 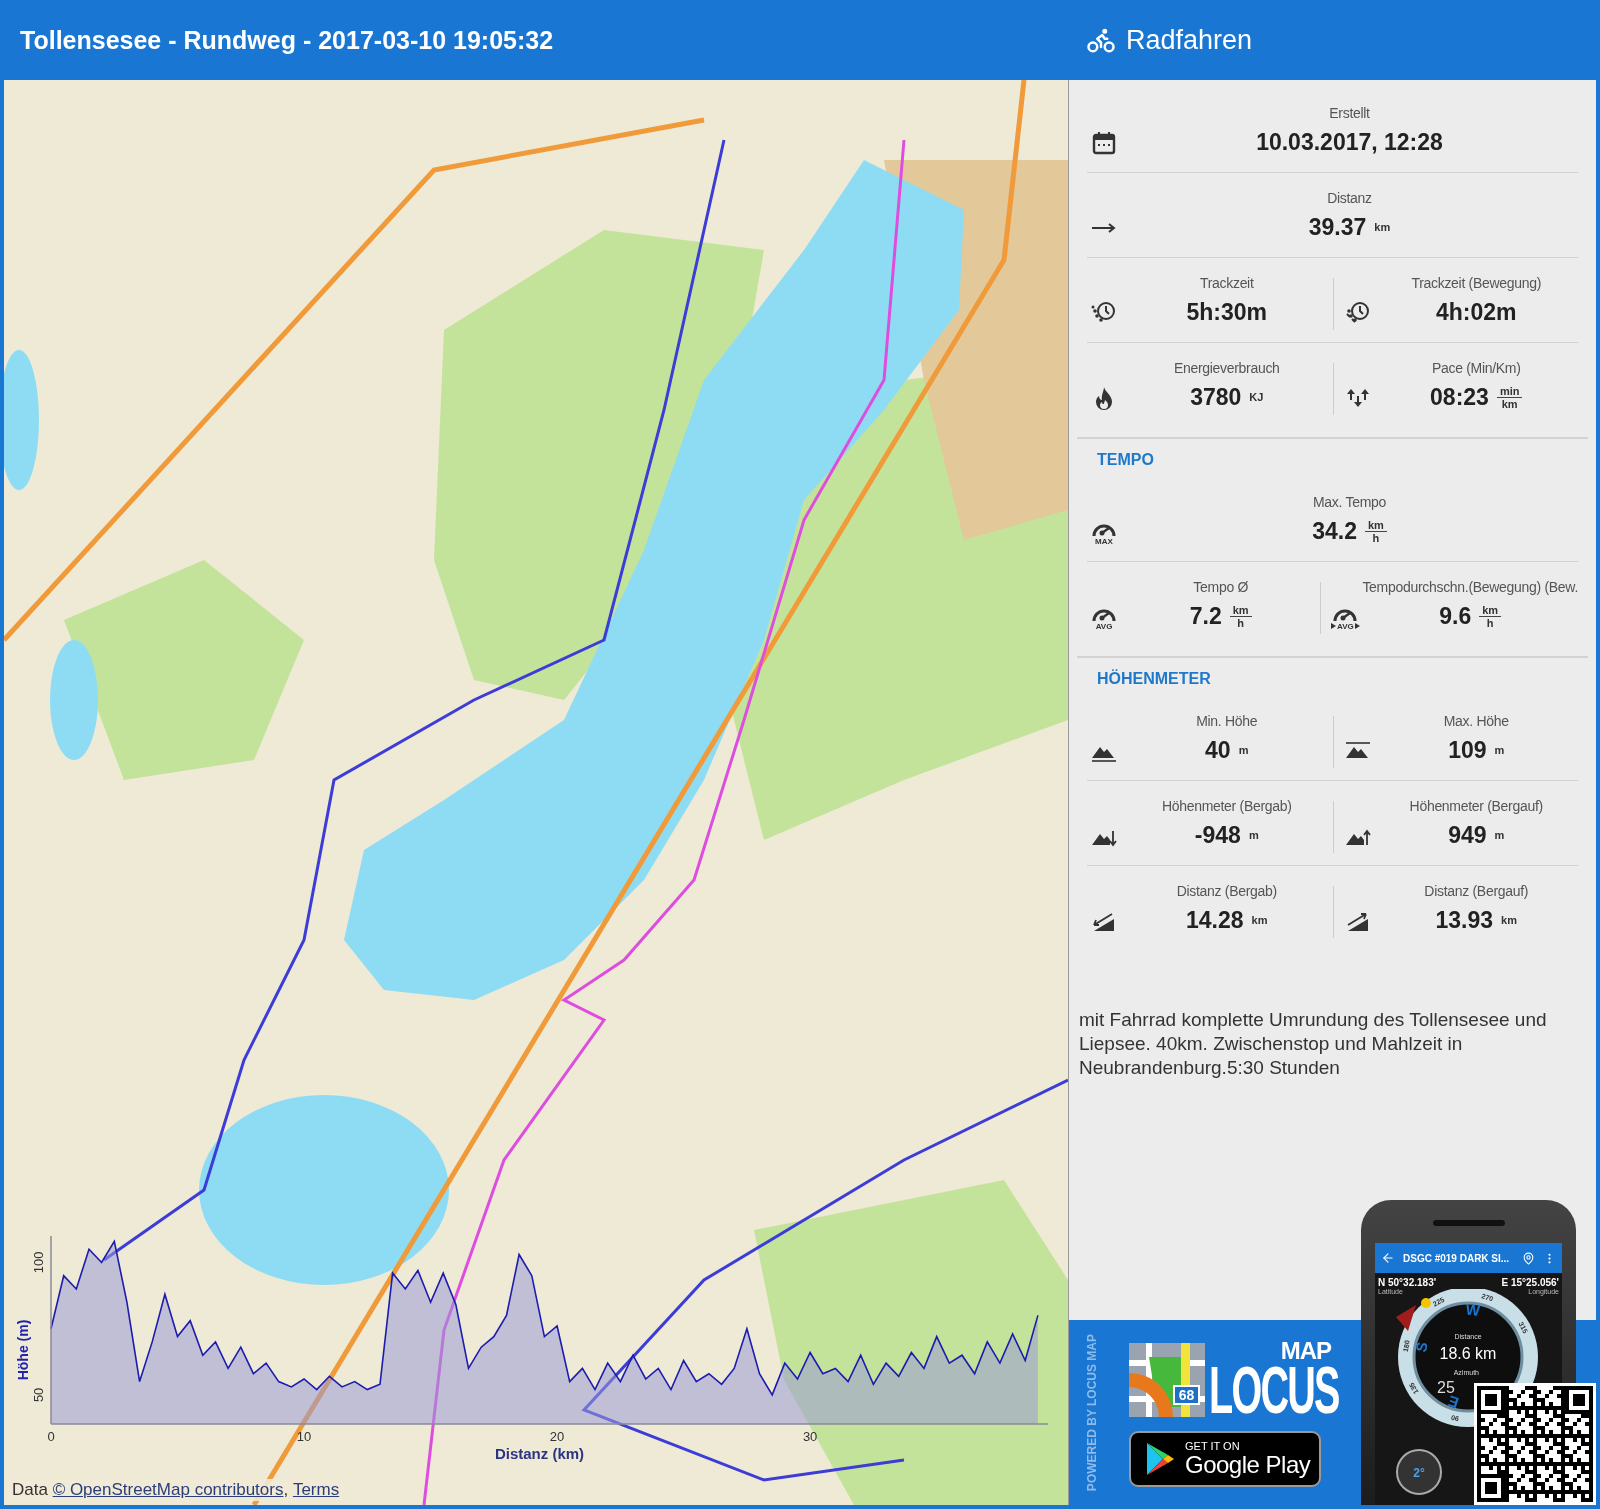 I want to click on terms-link: Terms, so click(x=316, y=1490).